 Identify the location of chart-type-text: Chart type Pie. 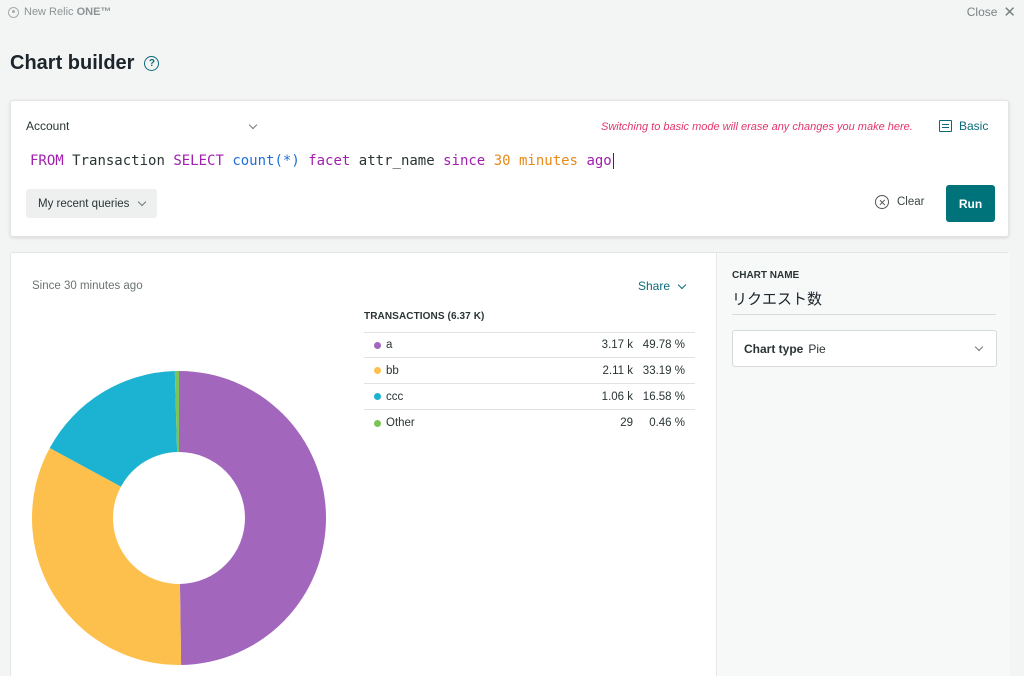
(785, 349).